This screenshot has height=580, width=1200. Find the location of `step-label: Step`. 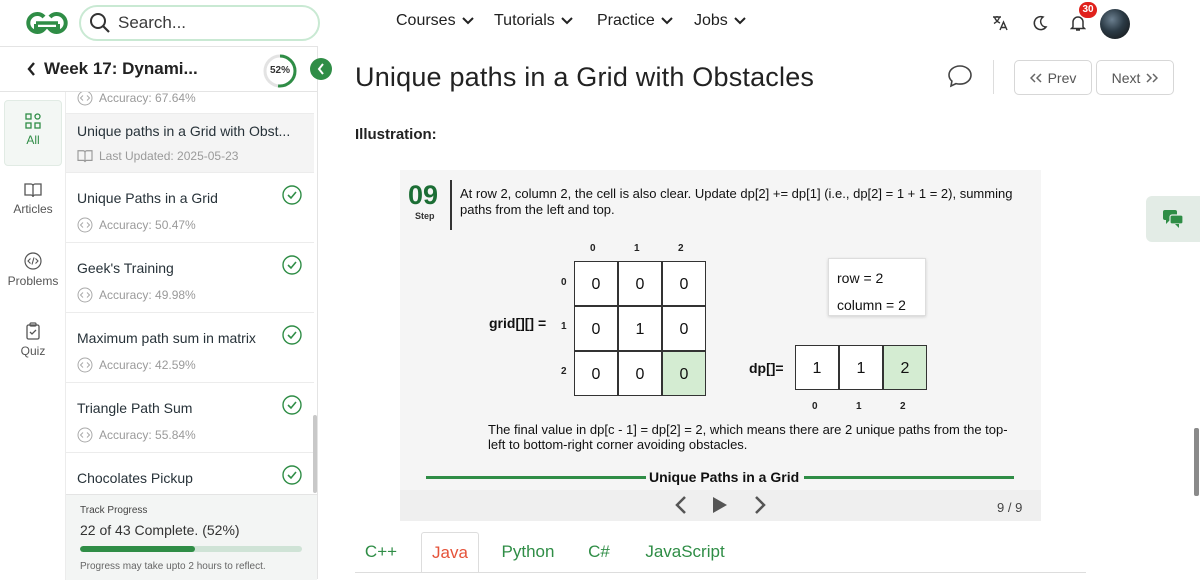

step-label: Step is located at coordinates (425, 216).